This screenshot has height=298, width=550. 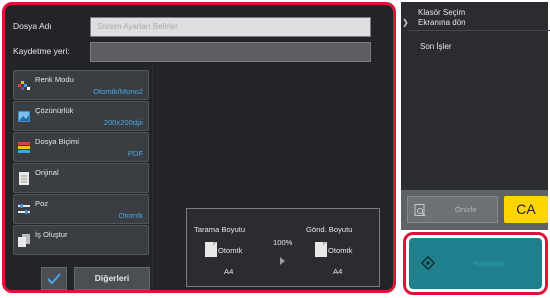 I want to click on arrow-right-icon, so click(x=282, y=261).